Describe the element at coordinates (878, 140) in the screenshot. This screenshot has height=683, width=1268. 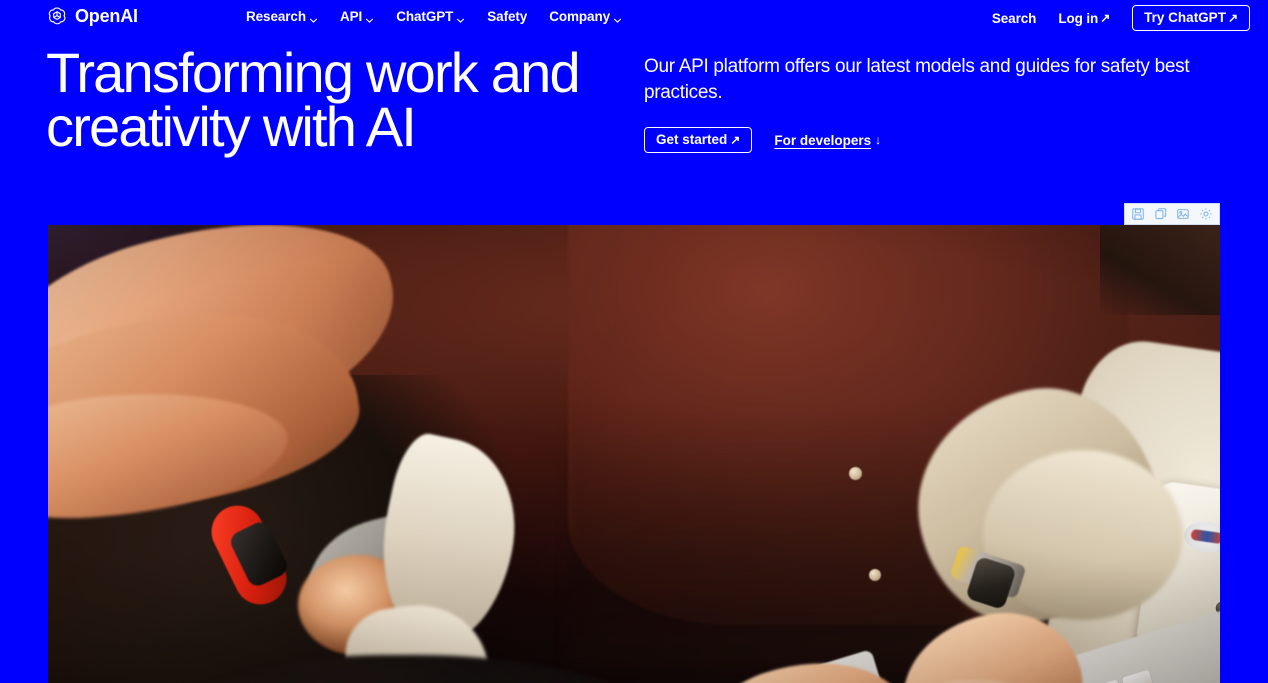
I see `arrow-down-icon: ↓` at that location.